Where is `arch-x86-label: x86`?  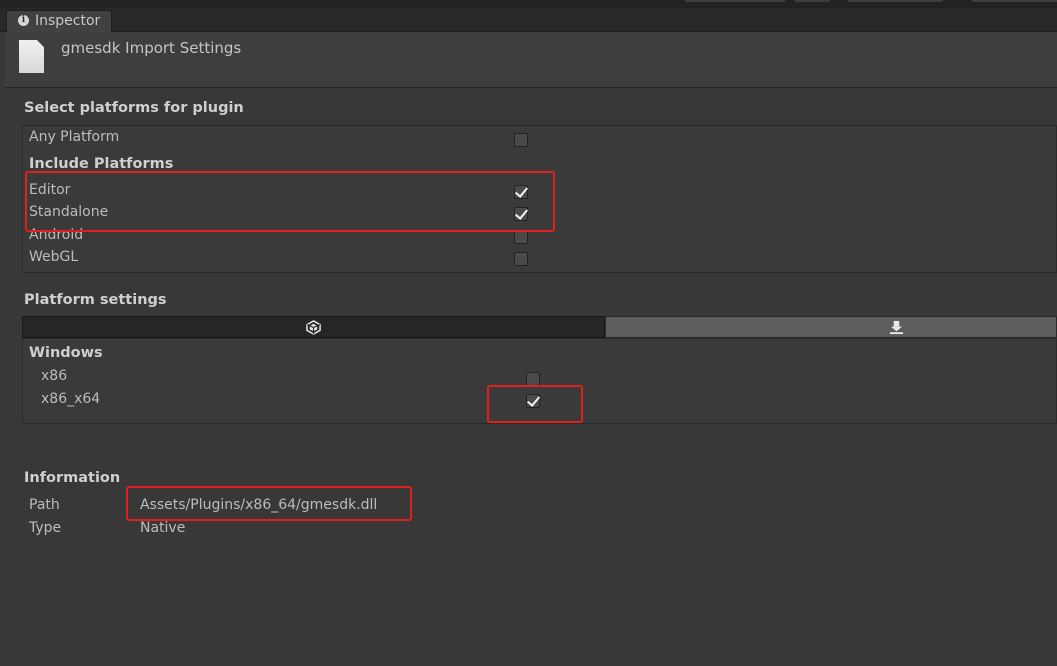 arch-x86-label: x86 is located at coordinates (54, 376).